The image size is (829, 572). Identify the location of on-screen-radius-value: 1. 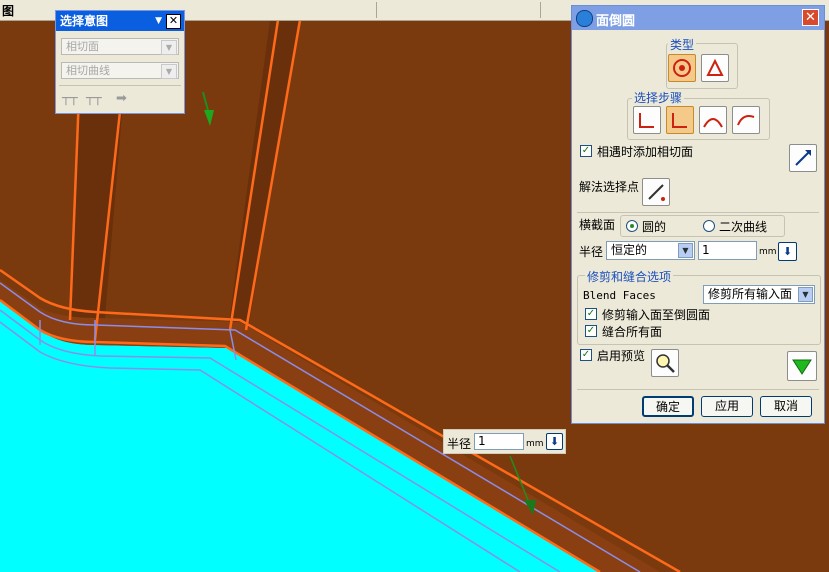
(482, 441).